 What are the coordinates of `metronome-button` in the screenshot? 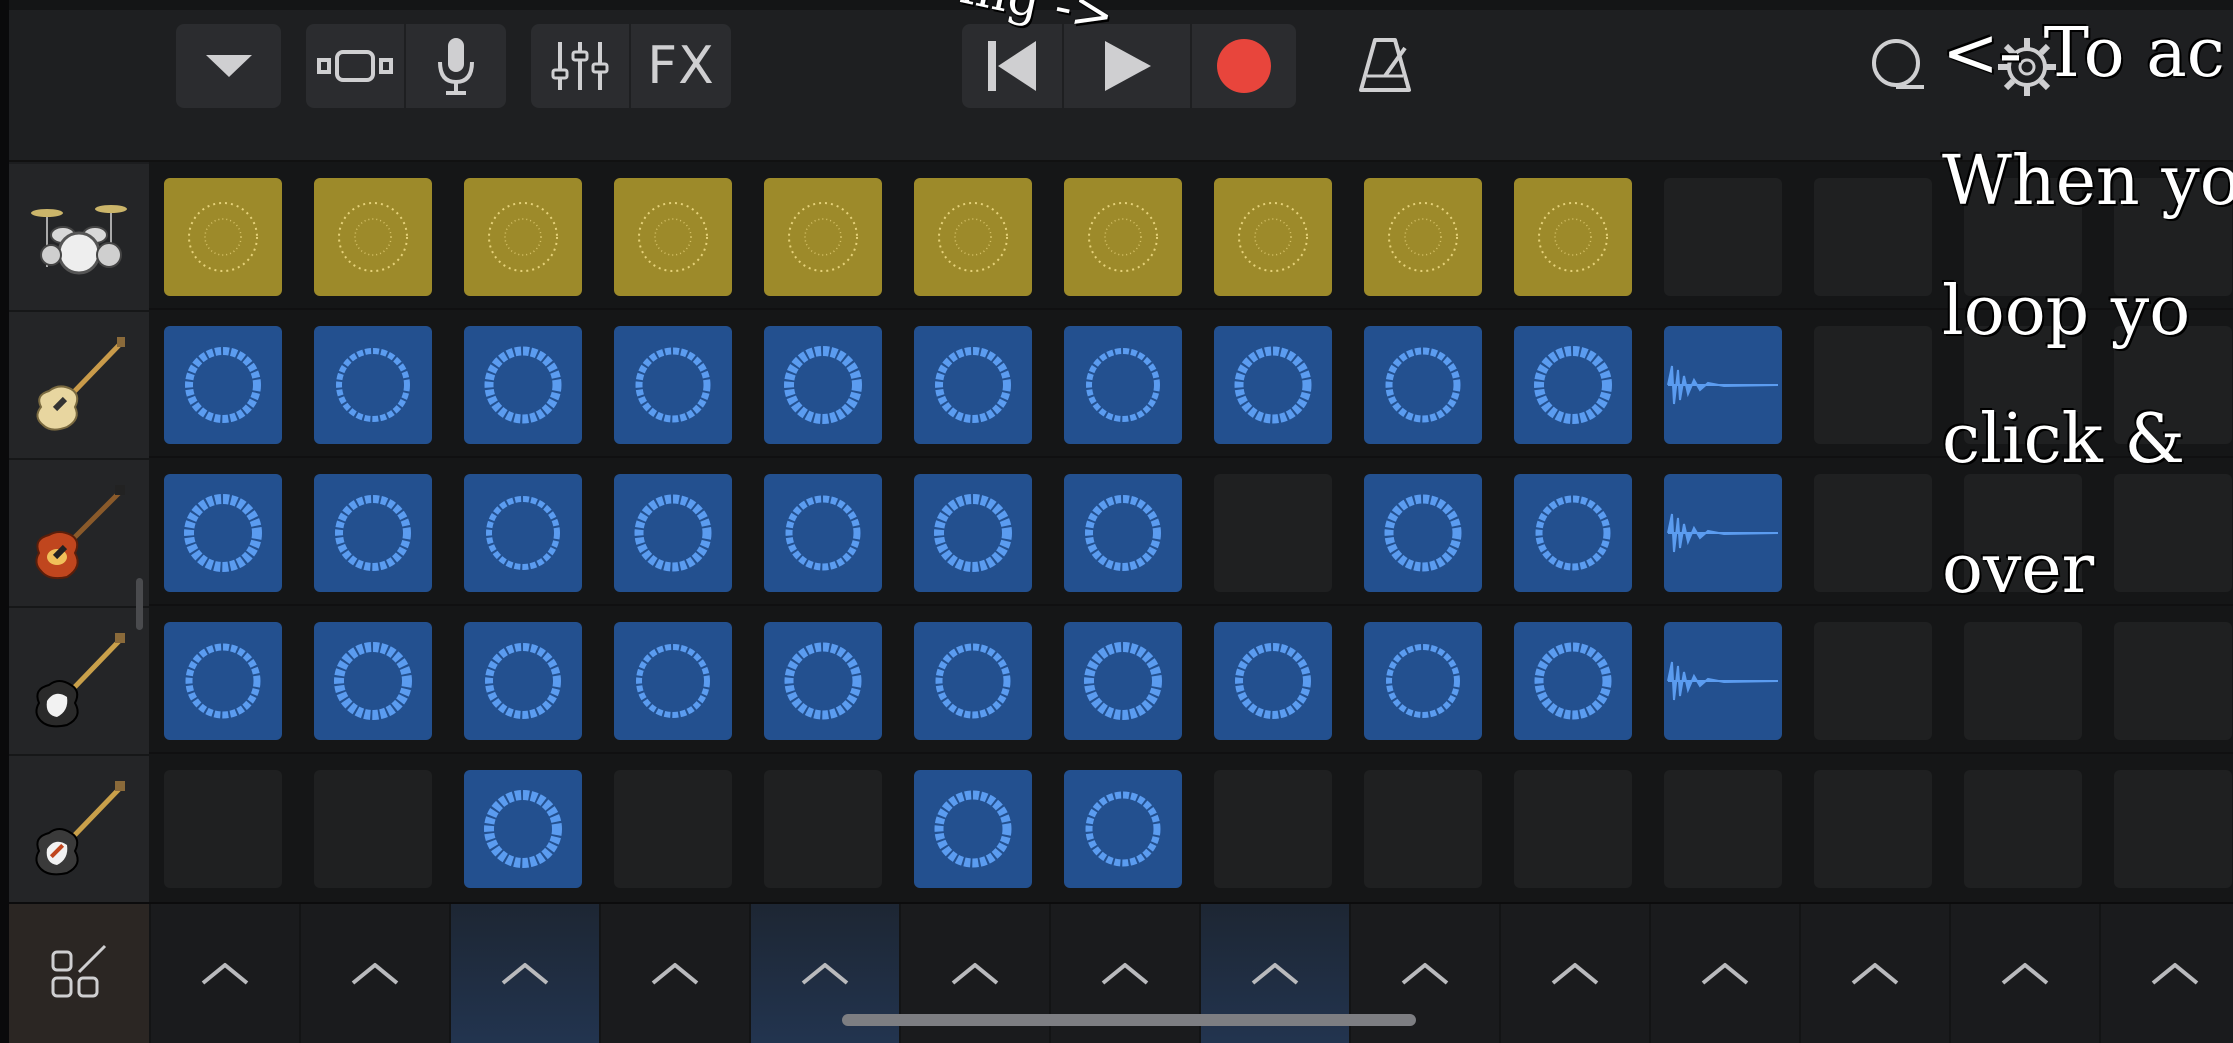 It's located at (1385, 66).